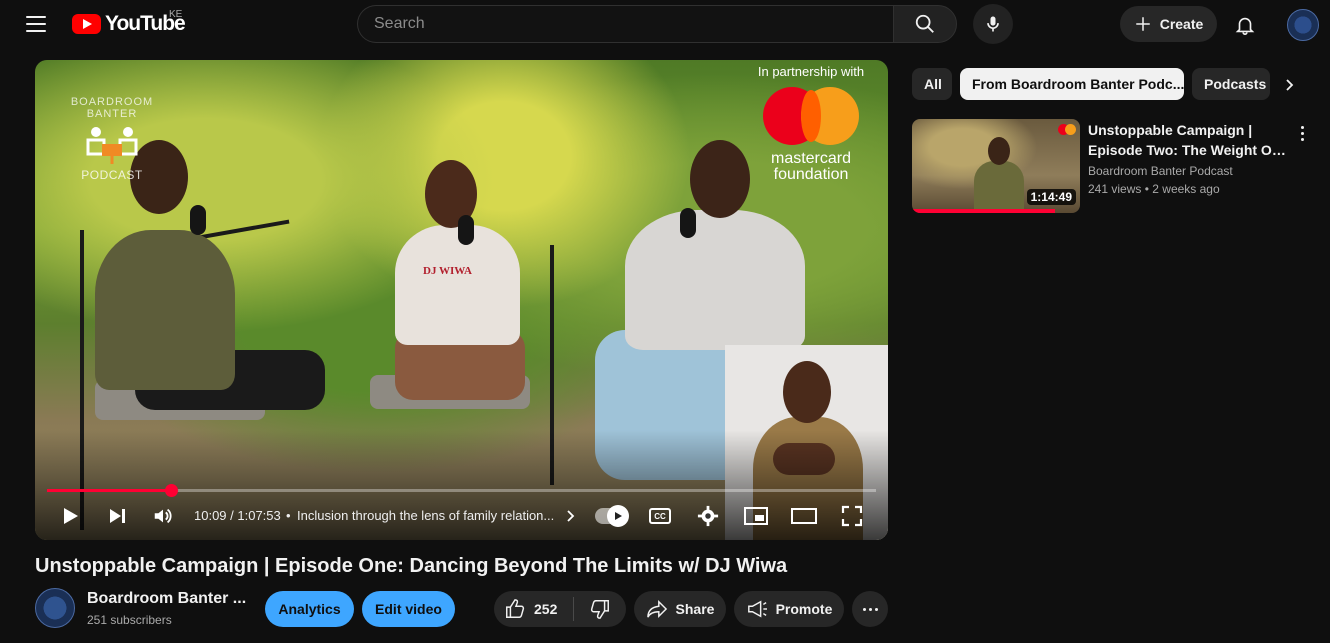 The width and height of the screenshot is (1330, 643). Describe the element at coordinates (811, 174) in the screenshot. I see `partner-brand-line2: foundation` at that location.